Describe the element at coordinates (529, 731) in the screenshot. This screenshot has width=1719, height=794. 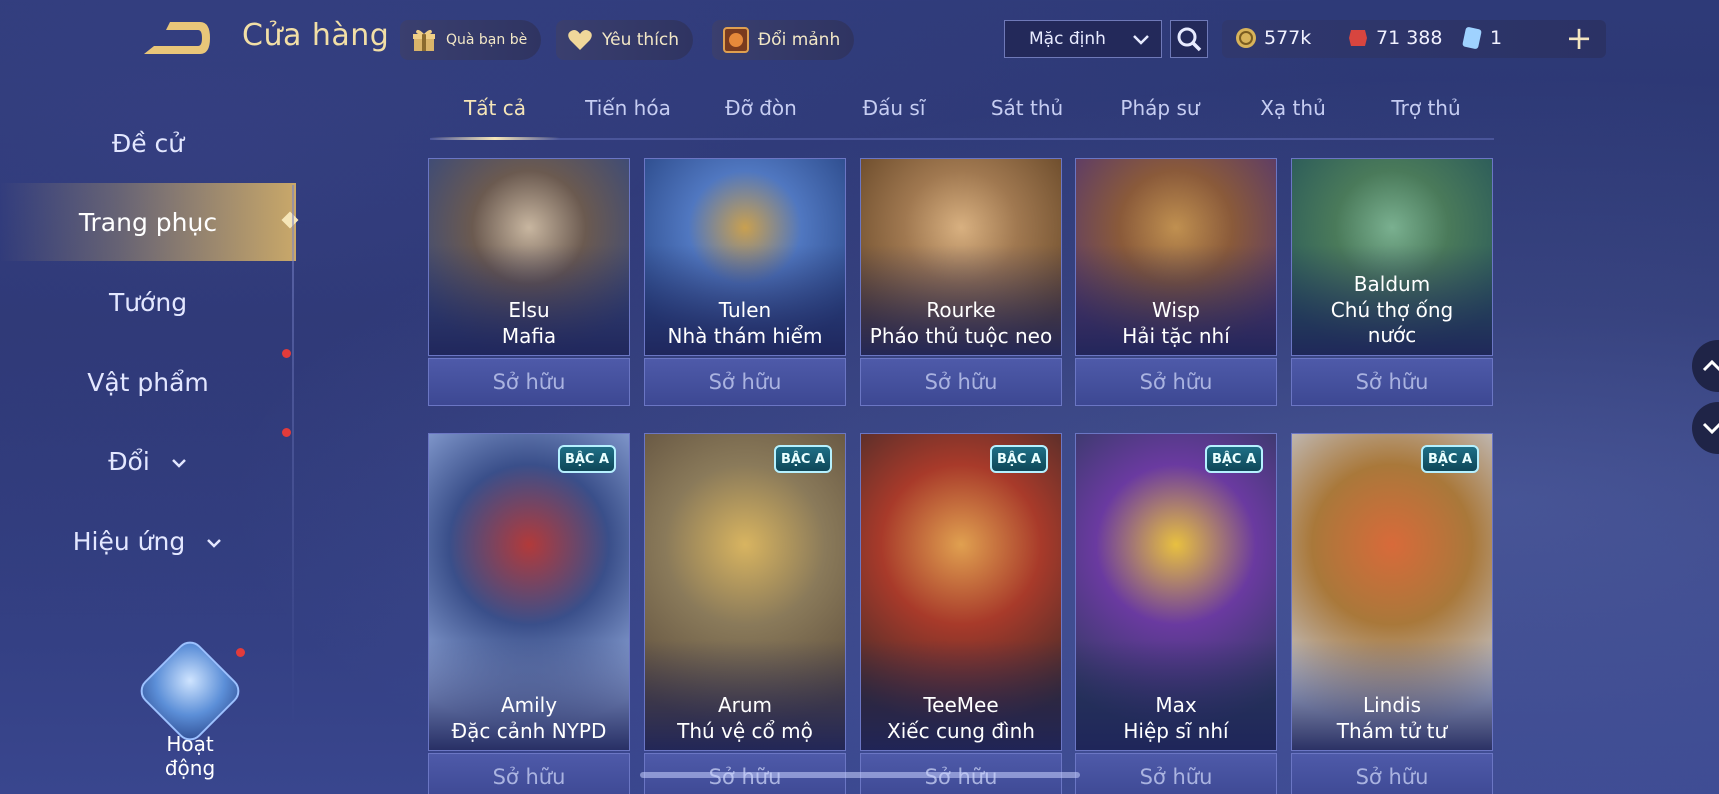
I see `skin-name: Đặc cảnh NYPD` at that location.